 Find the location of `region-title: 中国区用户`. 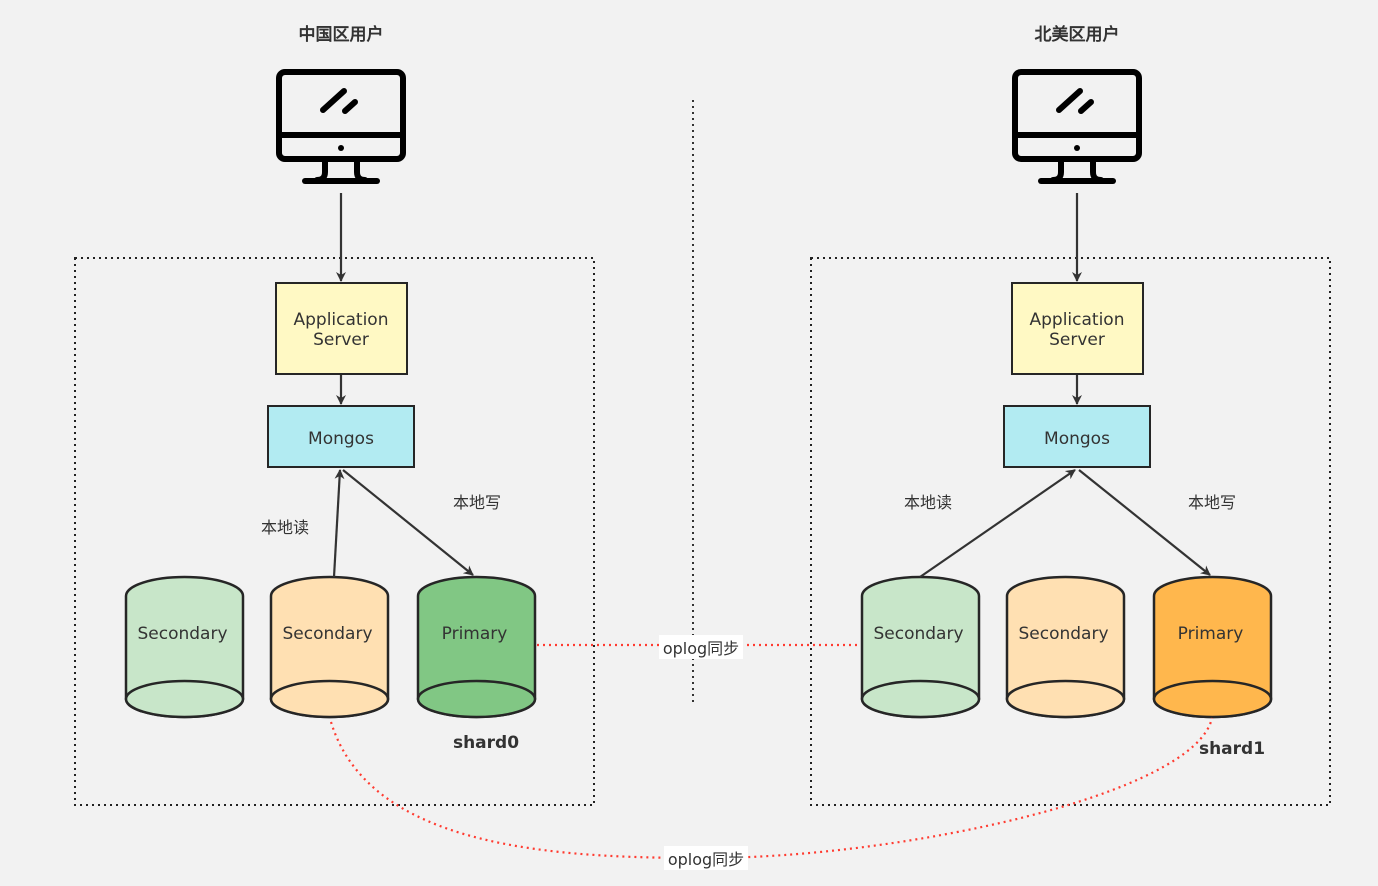

region-title: 中国区用户 is located at coordinates (341, 34).